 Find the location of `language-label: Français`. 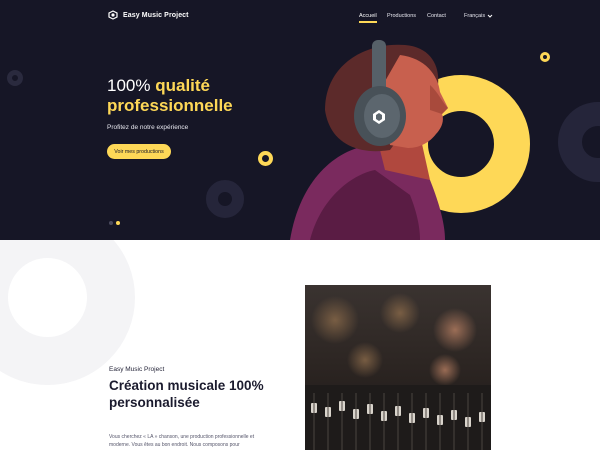

language-label: Français is located at coordinates (475, 16).